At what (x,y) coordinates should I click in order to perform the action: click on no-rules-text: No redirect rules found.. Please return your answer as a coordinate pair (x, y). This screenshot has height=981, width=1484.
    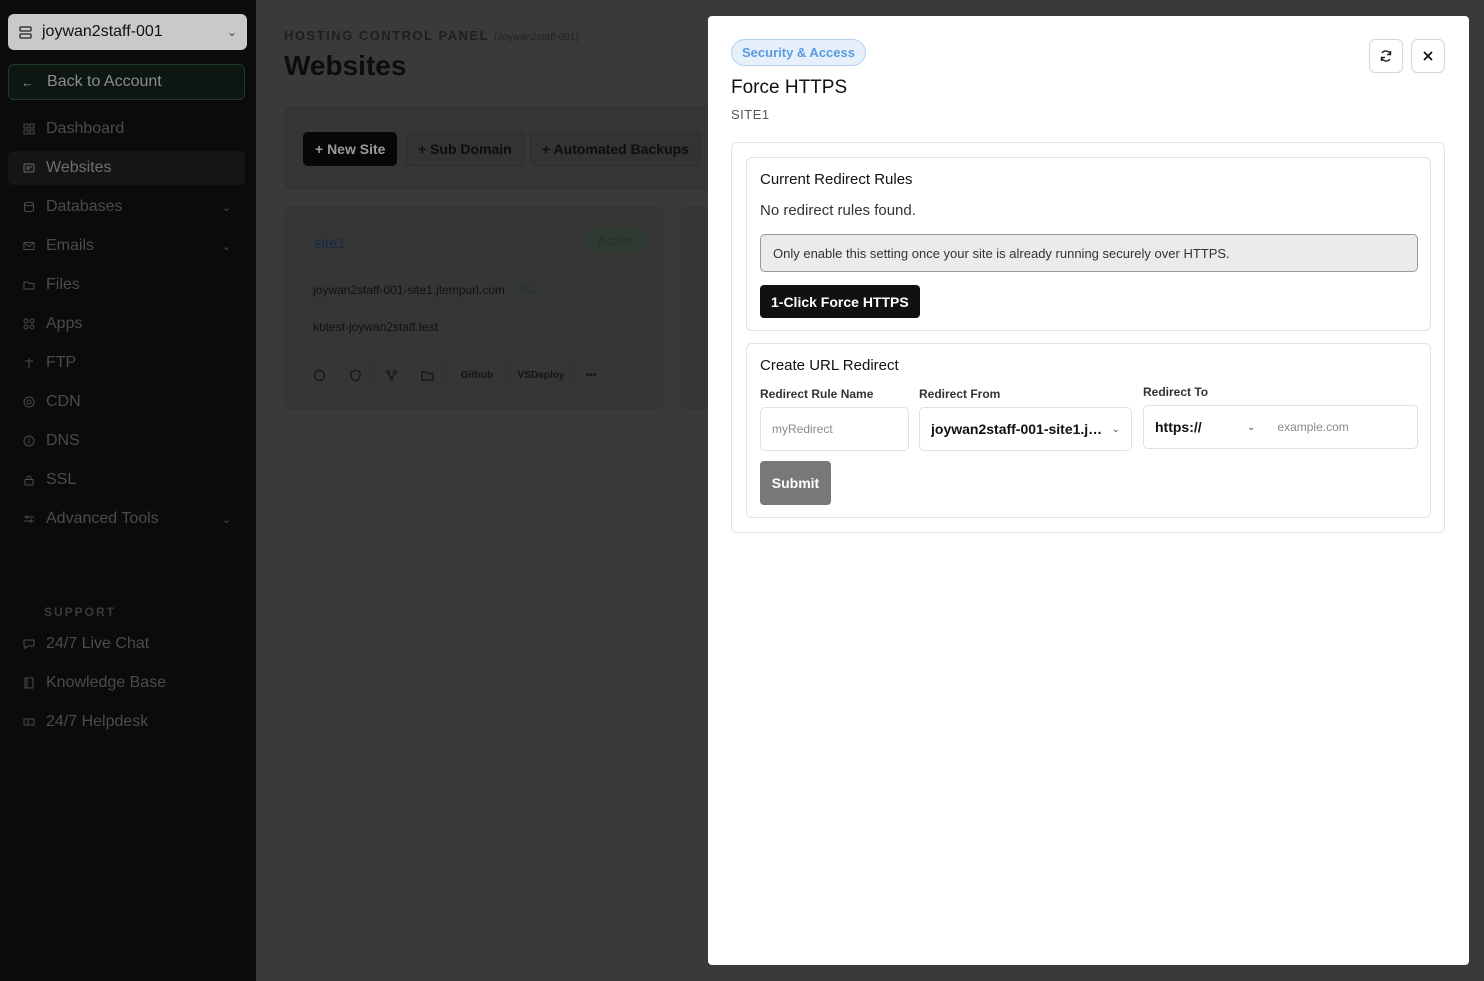
    Looking at the image, I should click on (838, 210).